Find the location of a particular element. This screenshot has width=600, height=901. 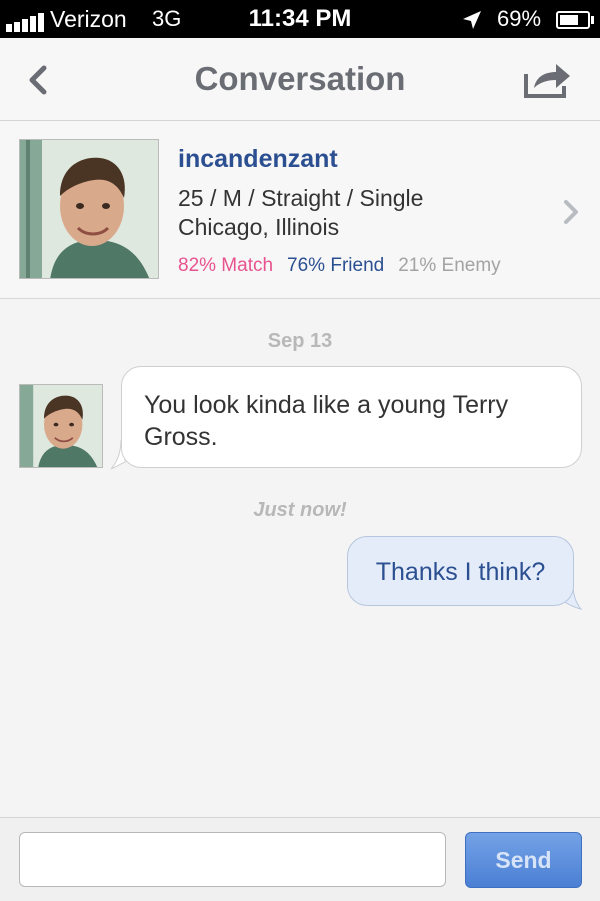

avatar is located at coordinates (89, 209).